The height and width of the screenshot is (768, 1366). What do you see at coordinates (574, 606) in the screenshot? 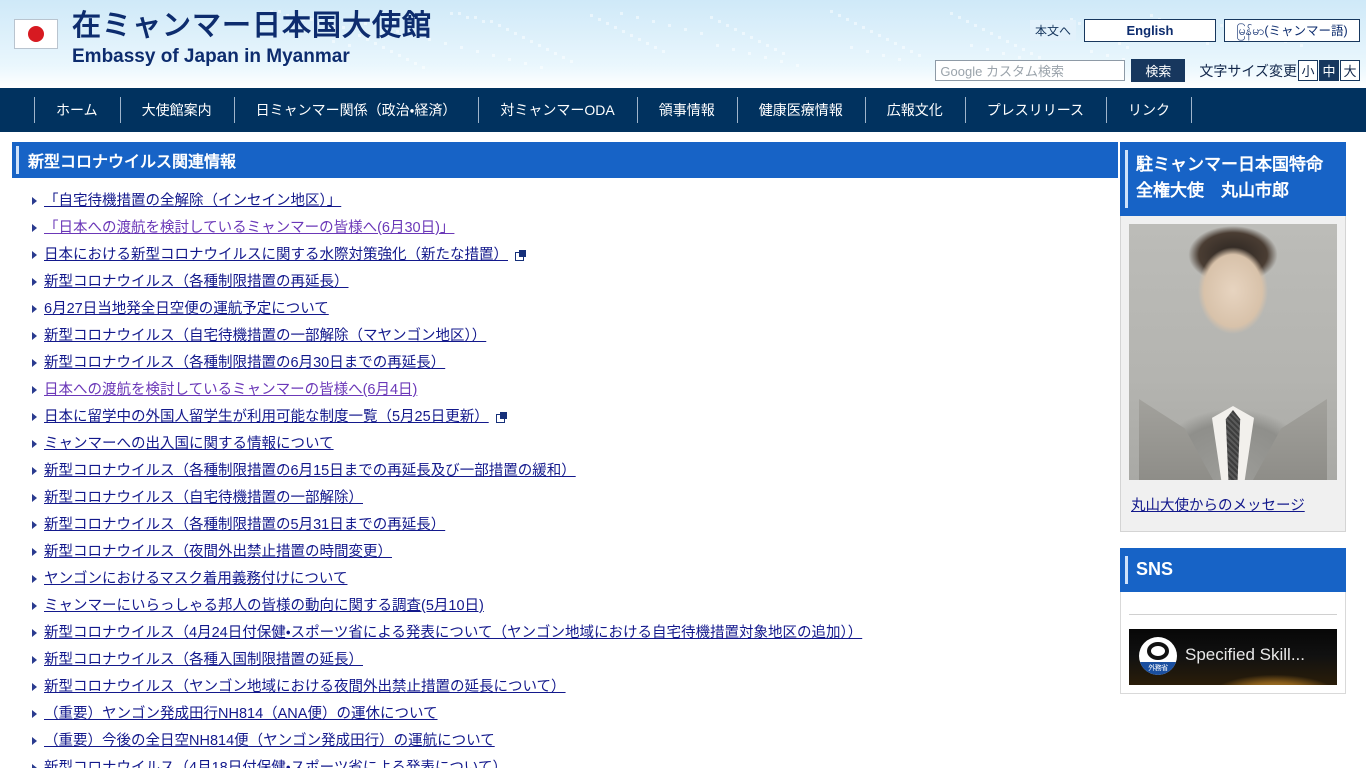
I see `list-item: ミャンマーにいらっしゃる邦人の皆様の動向に関する調査(5月10日)` at bounding box center [574, 606].